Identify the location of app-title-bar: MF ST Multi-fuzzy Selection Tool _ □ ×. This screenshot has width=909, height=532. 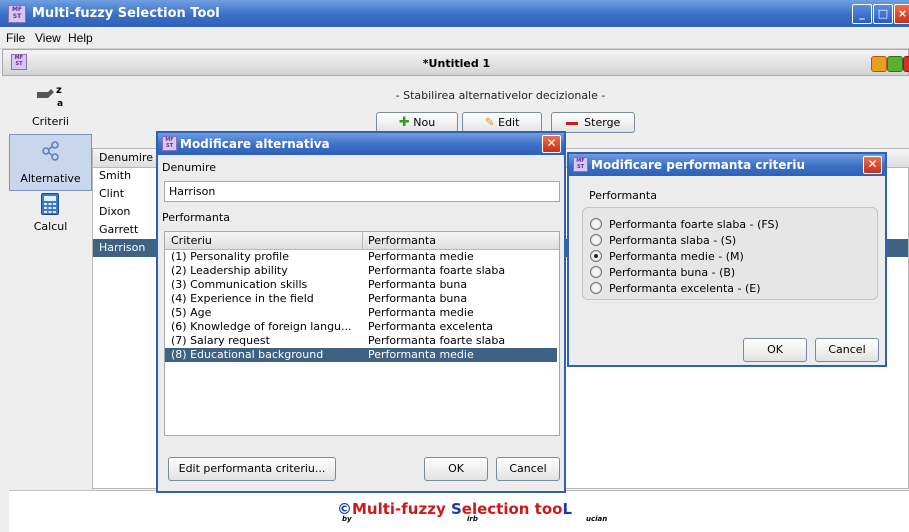
(454, 13).